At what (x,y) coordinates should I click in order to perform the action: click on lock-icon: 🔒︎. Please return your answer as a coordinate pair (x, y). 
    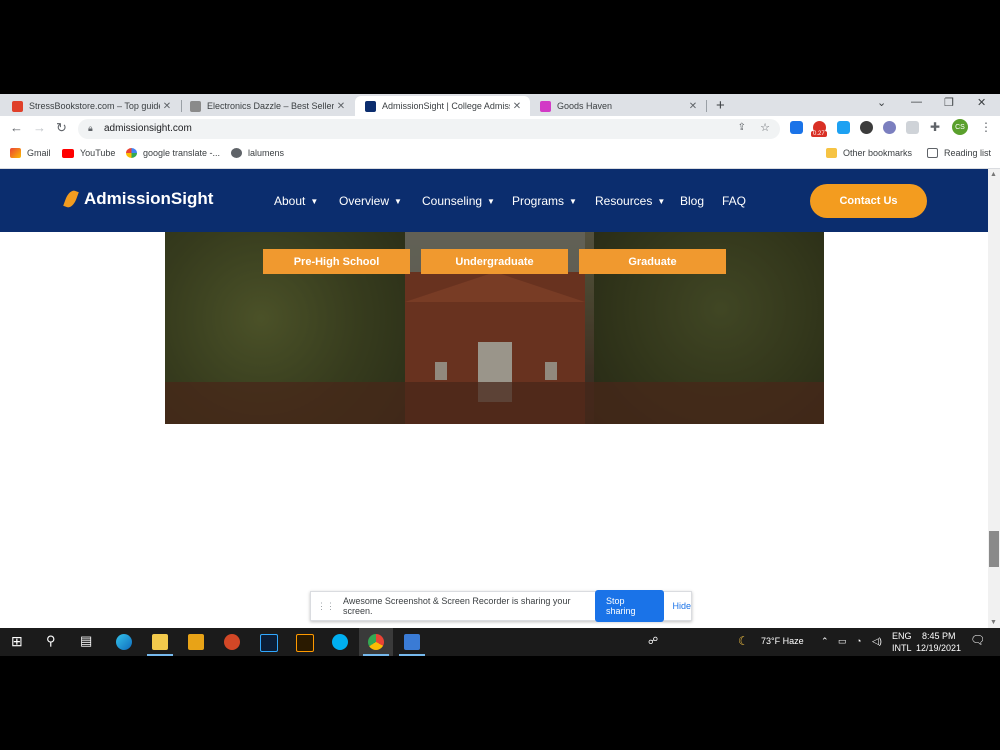
    Looking at the image, I should click on (90, 128).